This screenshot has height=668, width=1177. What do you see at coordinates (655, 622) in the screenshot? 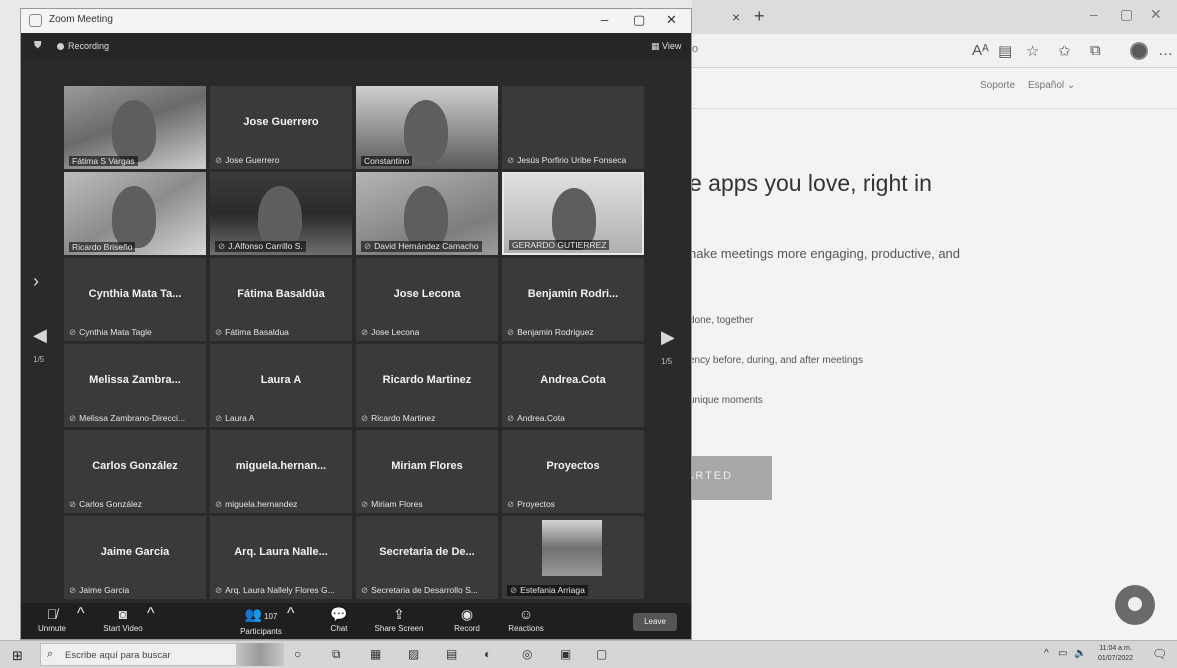
I see `leave-button: Leave` at bounding box center [655, 622].